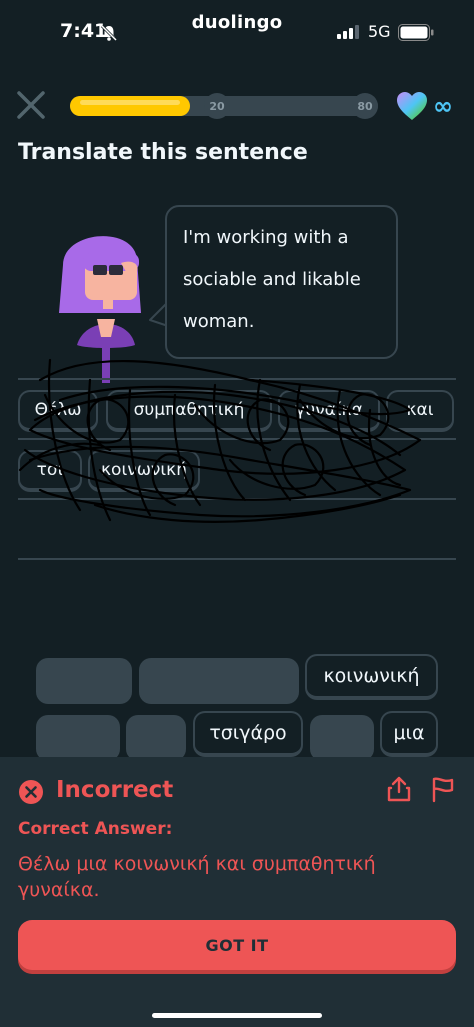 This screenshot has width=474, height=1027. I want to click on milestone-marker: 80, so click(365, 106).